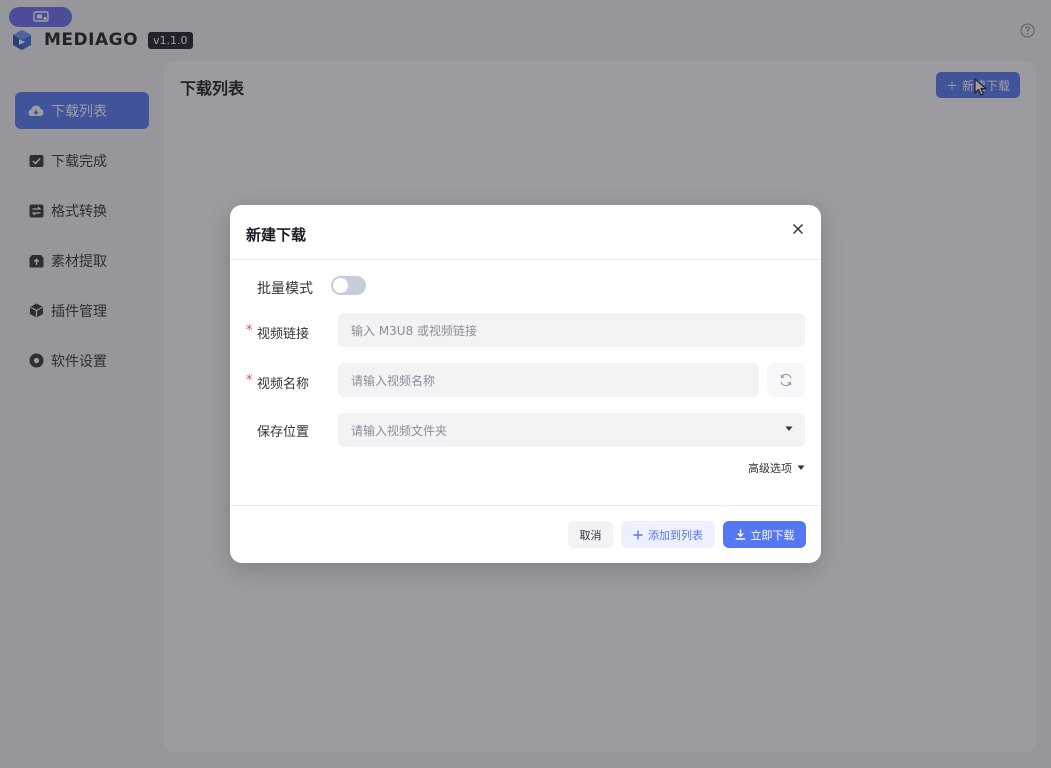 The height and width of the screenshot is (768, 1051). Describe the element at coordinates (798, 229) in the screenshot. I see `close-icon` at that location.